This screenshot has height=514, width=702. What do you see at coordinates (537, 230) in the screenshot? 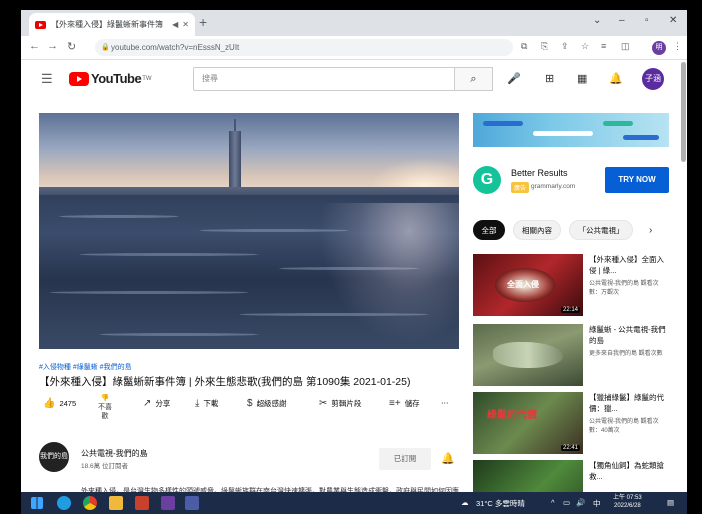
I see `chip-related: 相關內容` at bounding box center [537, 230].